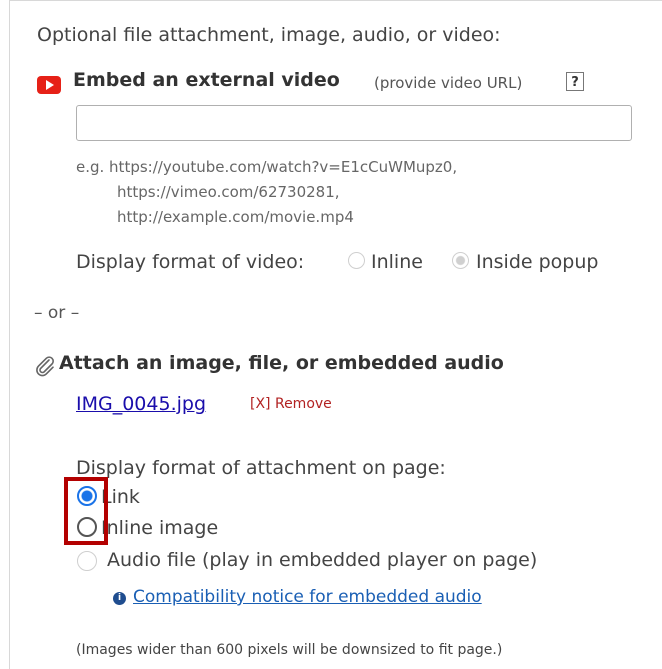  Describe the element at coordinates (291, 404) in the screenshot. I see `remove-attachment-link: [X] Remove` at that location.